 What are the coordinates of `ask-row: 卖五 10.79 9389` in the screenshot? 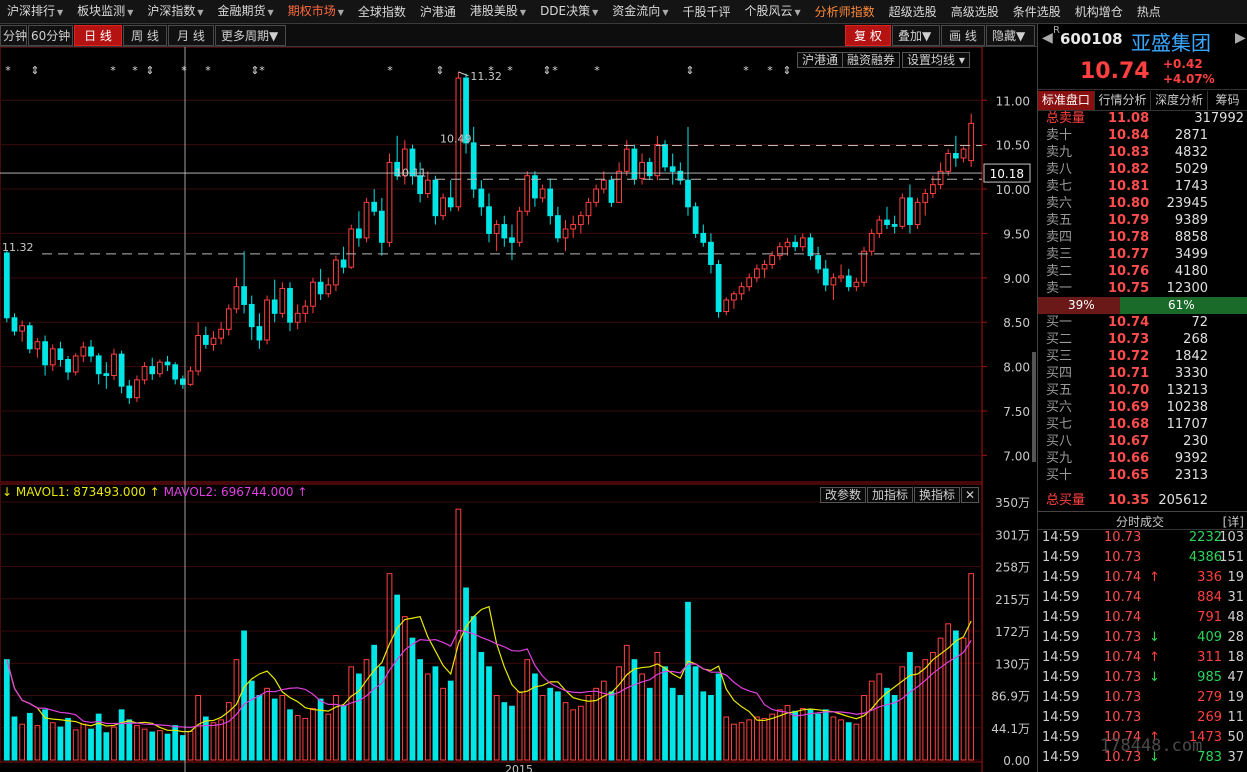 It's located at (1142, 220).